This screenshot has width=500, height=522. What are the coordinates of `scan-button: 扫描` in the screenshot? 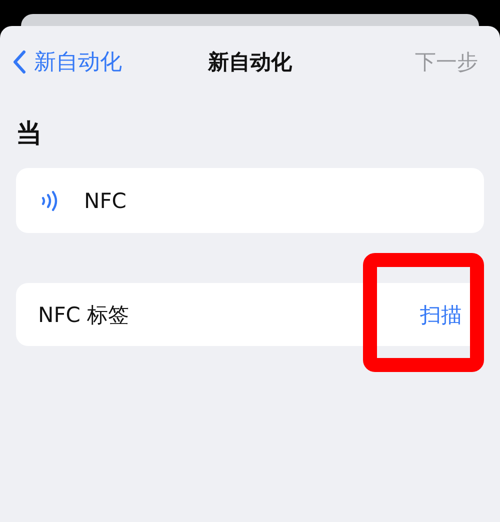 It's located at (441, 314).